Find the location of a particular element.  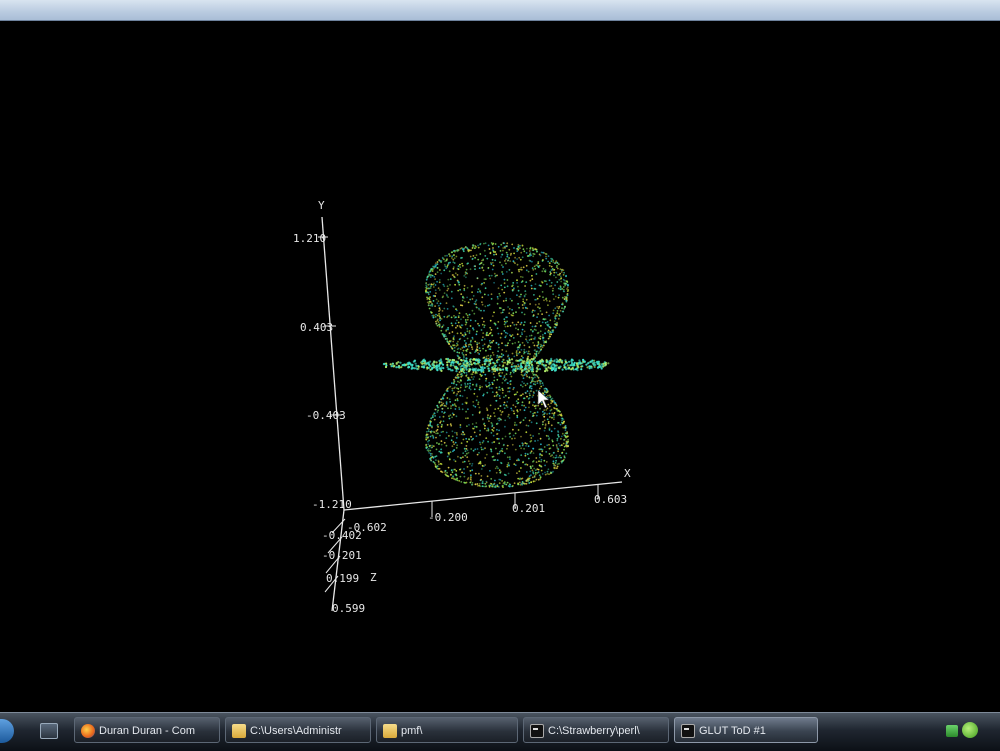

taskbar-button-glut: GLUT ToD #1 is located at coordinates (746, 730).